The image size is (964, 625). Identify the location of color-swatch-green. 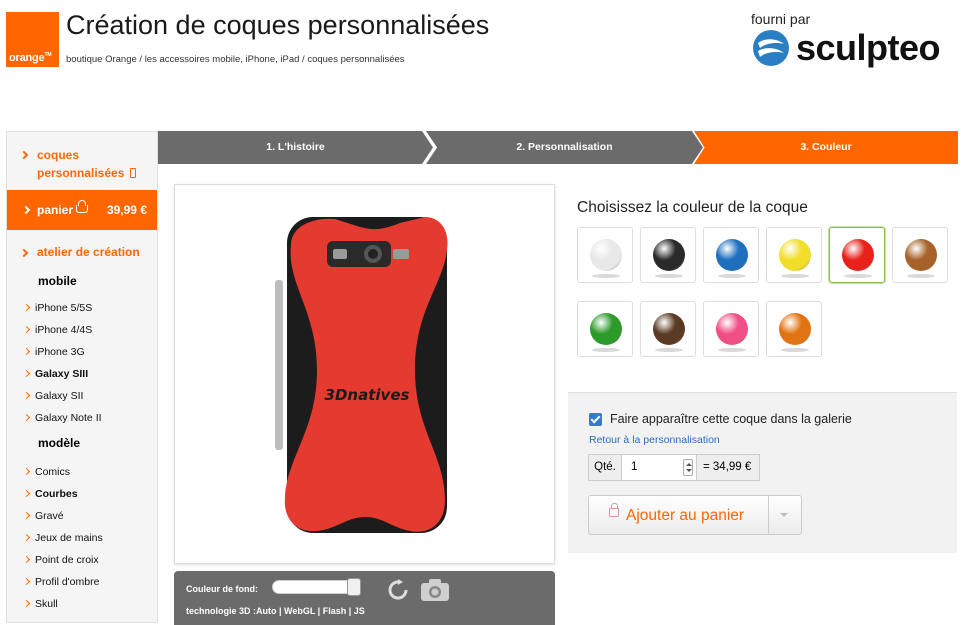
(605, 329).